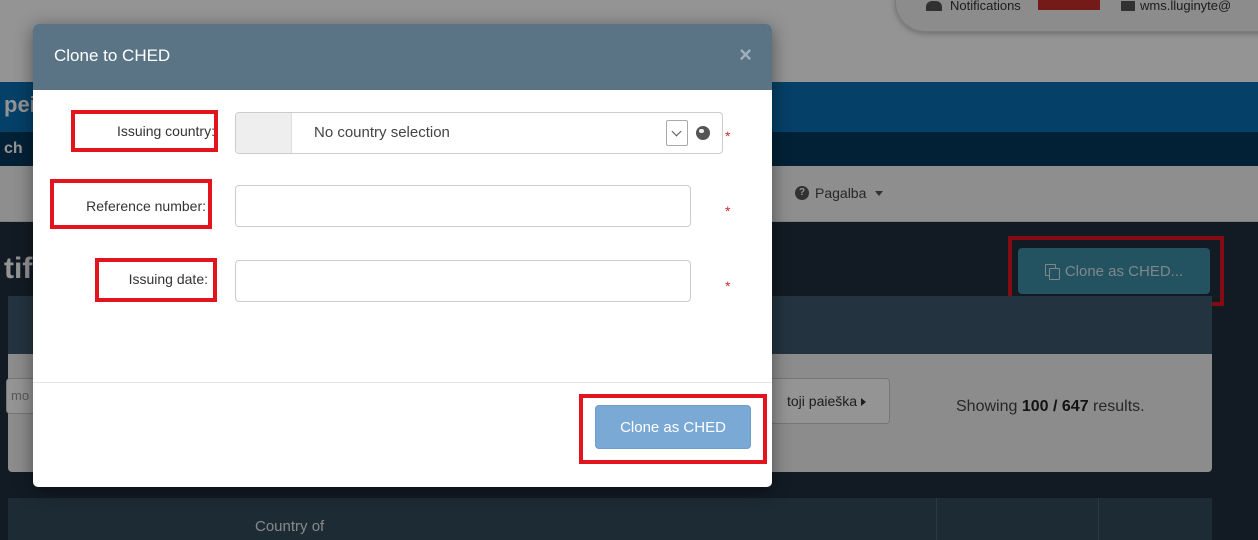 The width and height of the screenshot is (1258, 540). I want to click on reference-number-row: Reference number: *, so click(402, 204).